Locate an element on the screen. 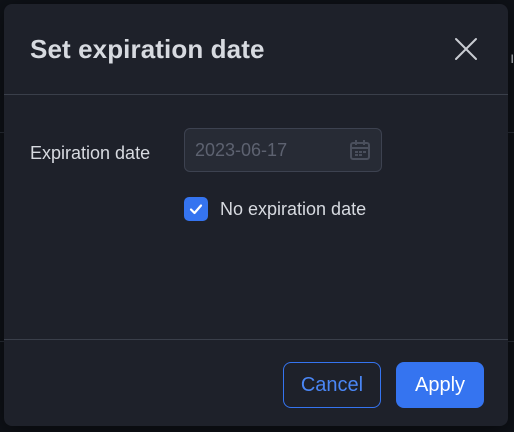 The width and height of the screenshot is (514, 432). no-expiration-option: No expiration date is located at coordinates (275, 209).